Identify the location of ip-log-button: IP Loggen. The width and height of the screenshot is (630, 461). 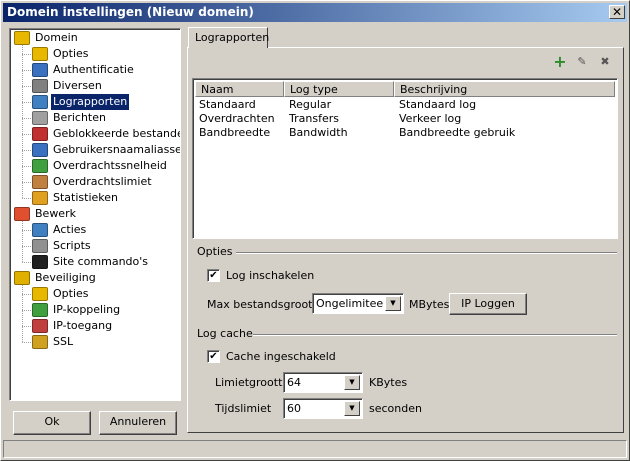
(488, 304).